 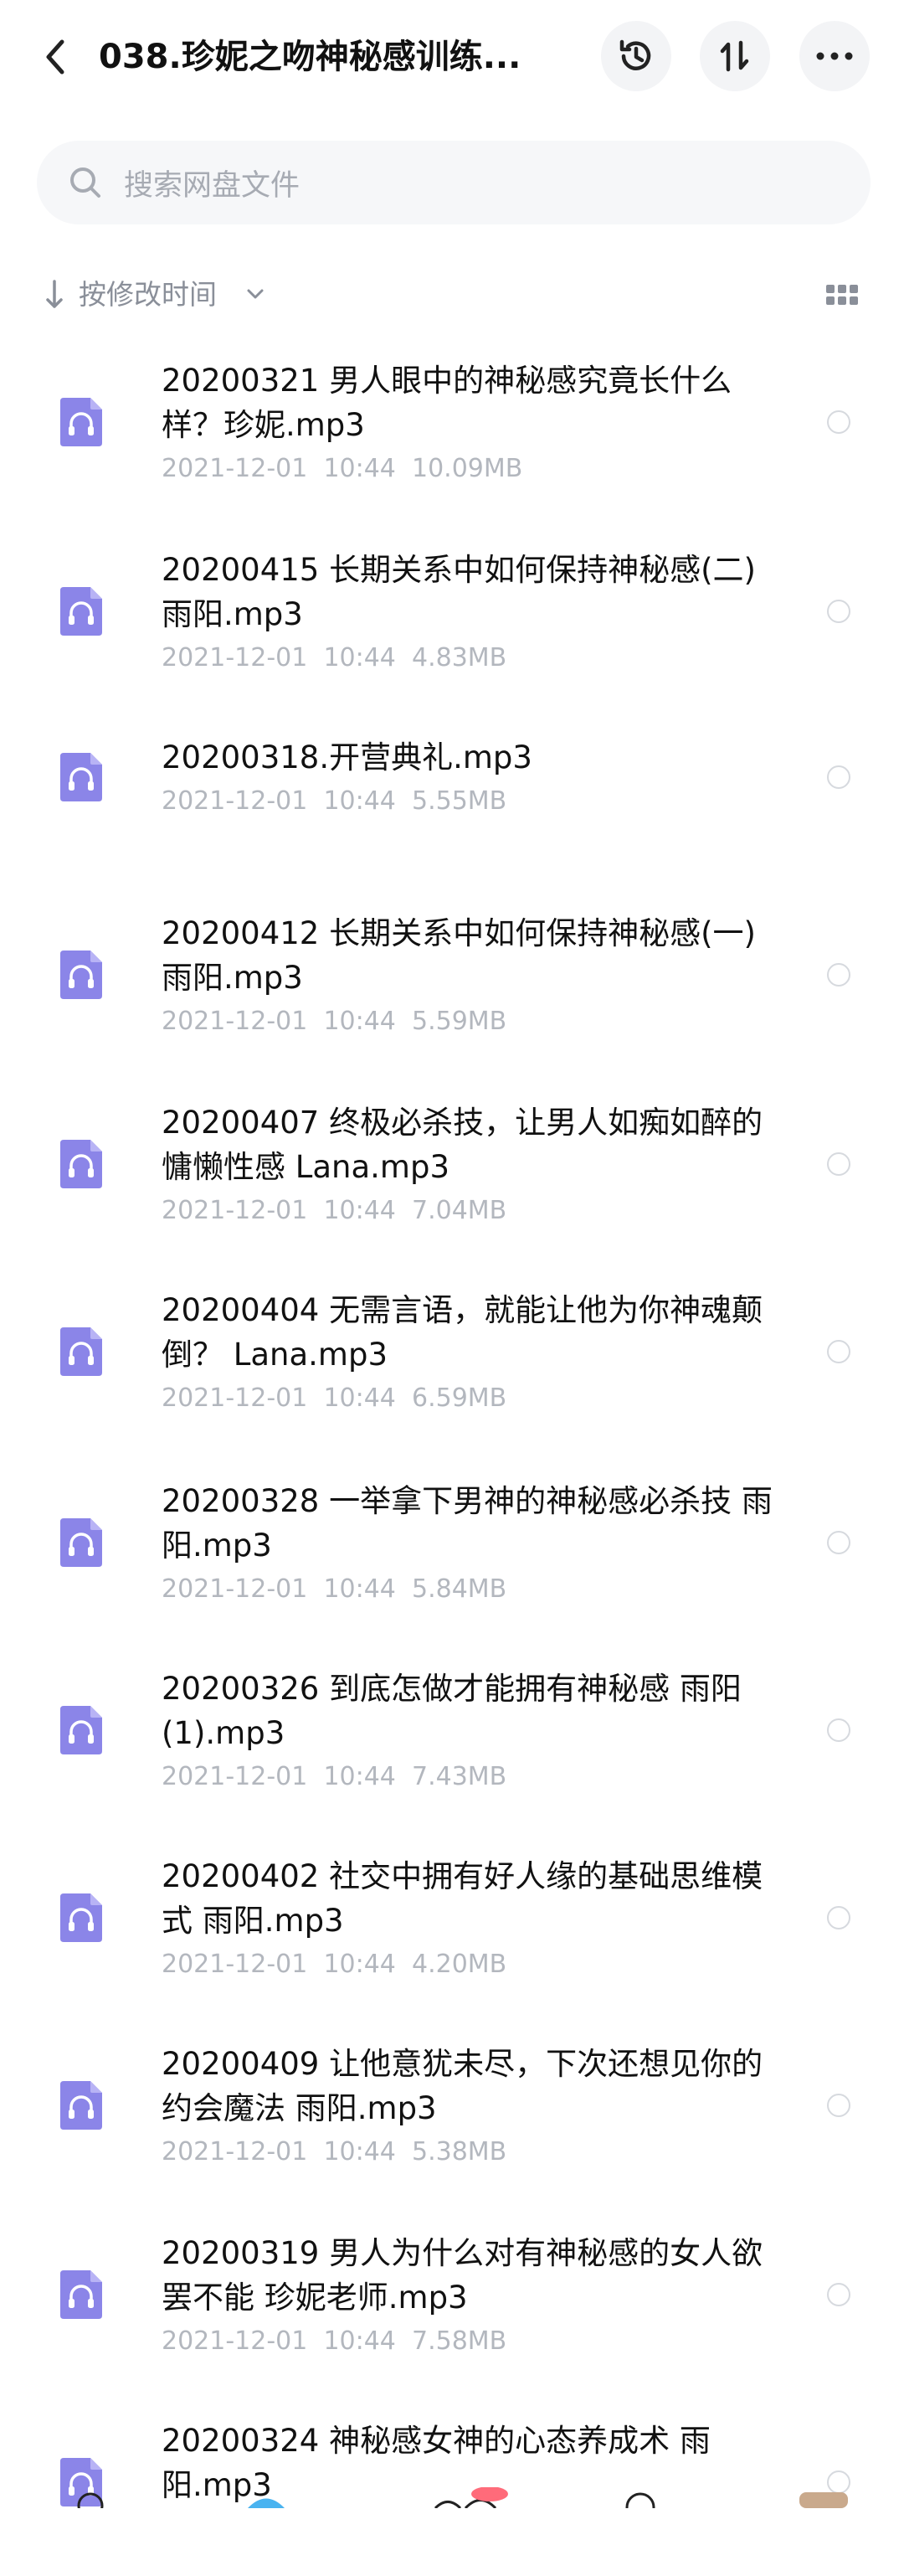 What do you see at coordinates (459, 592) in the screenshot?
I see `file-name: 20200415 长期关系中如何保持神秘感(二) 雨阳.mp3` at bounding box center [459, 592].